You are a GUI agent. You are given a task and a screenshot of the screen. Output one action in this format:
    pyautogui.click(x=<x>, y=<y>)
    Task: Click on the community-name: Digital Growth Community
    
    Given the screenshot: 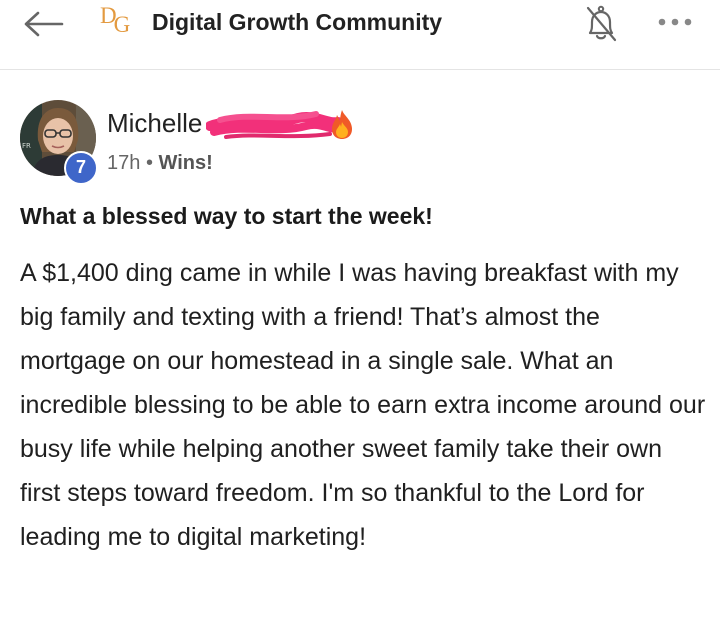 What is the action you would take?
    pyautogui.click(x=297, y=22)
    